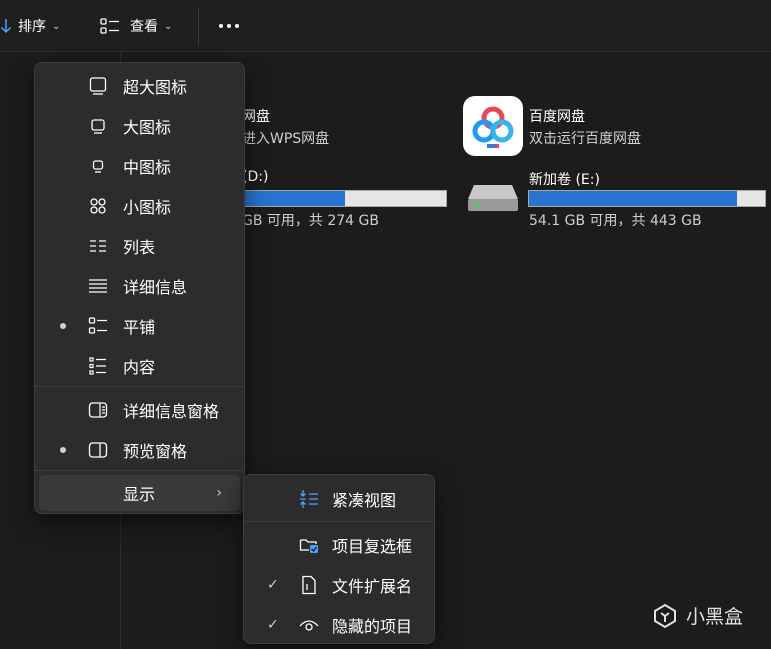 This screenshot has height=649, width=771. I want to click on drive-d-name: (D:), so click(255, 177).